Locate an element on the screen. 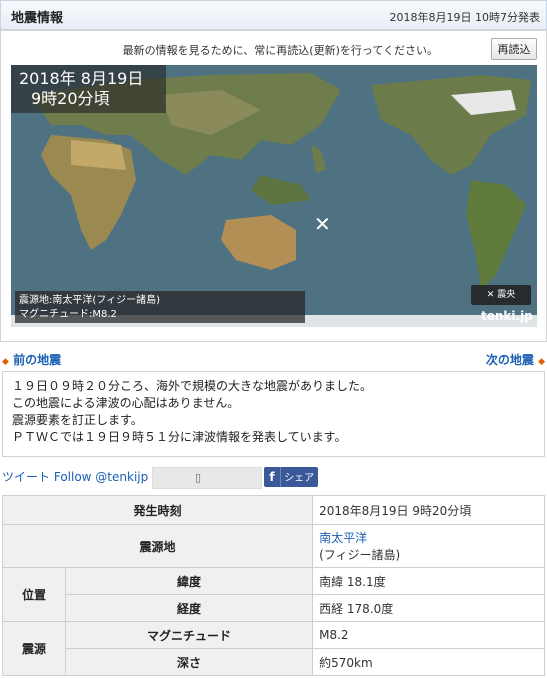  table-row: 震源 マグニチュード M8.2 is located at coordinates (273, 648).